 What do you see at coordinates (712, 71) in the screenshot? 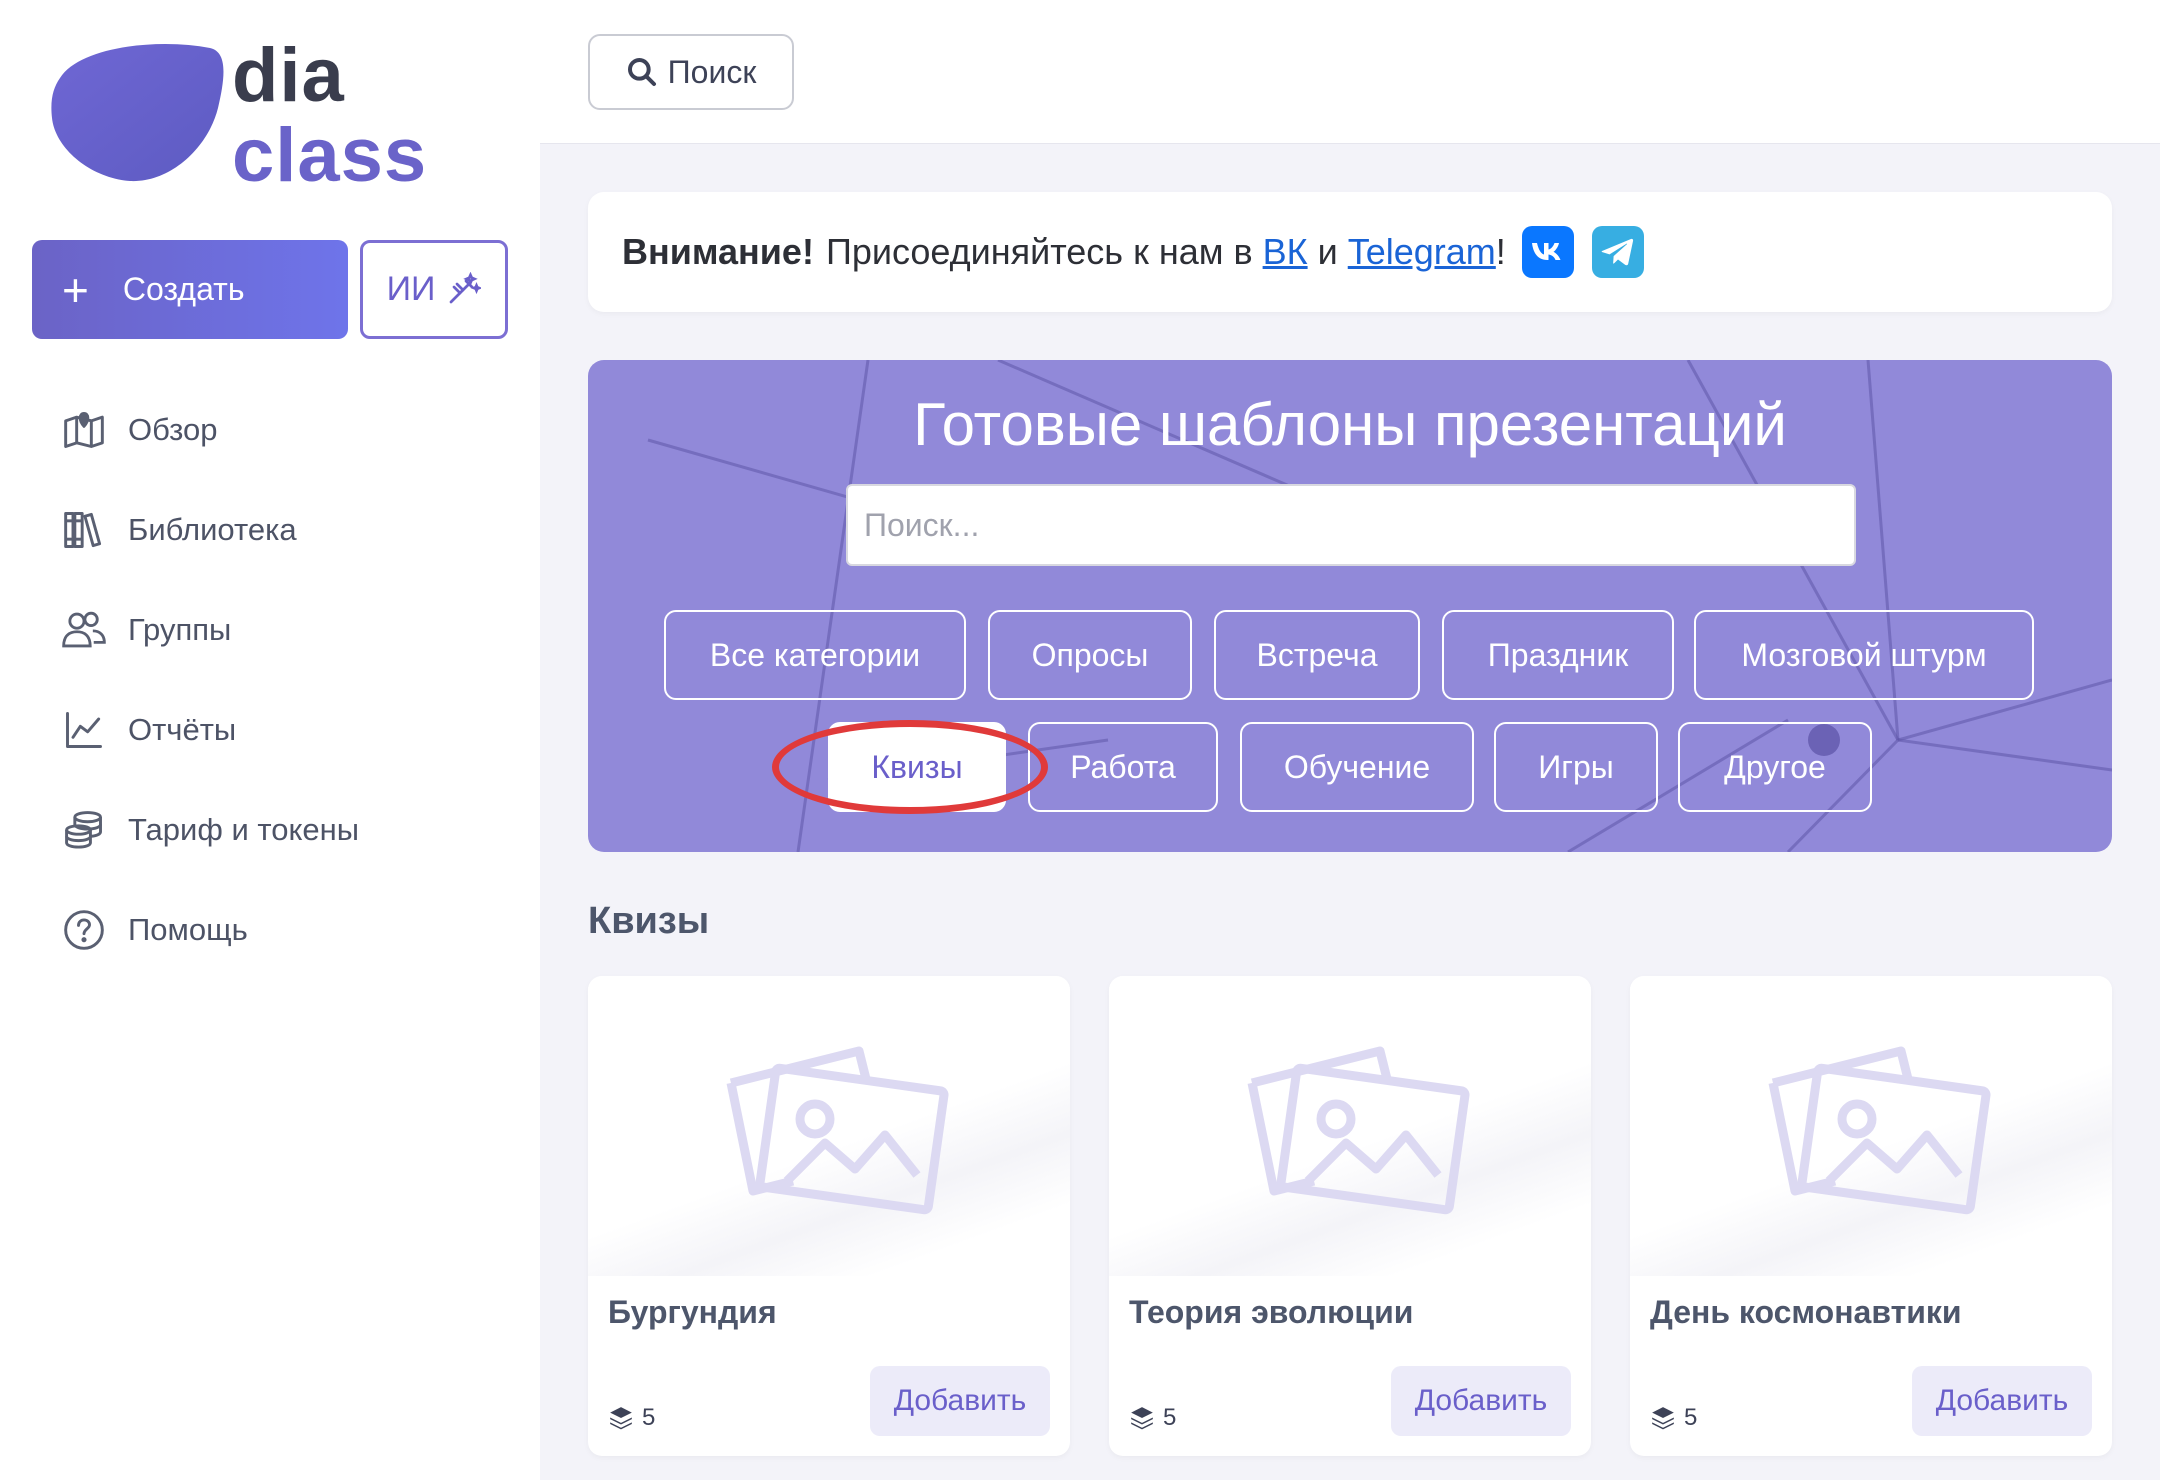
I see `search-button-label: Поиск` at bounding box center [712, 71].